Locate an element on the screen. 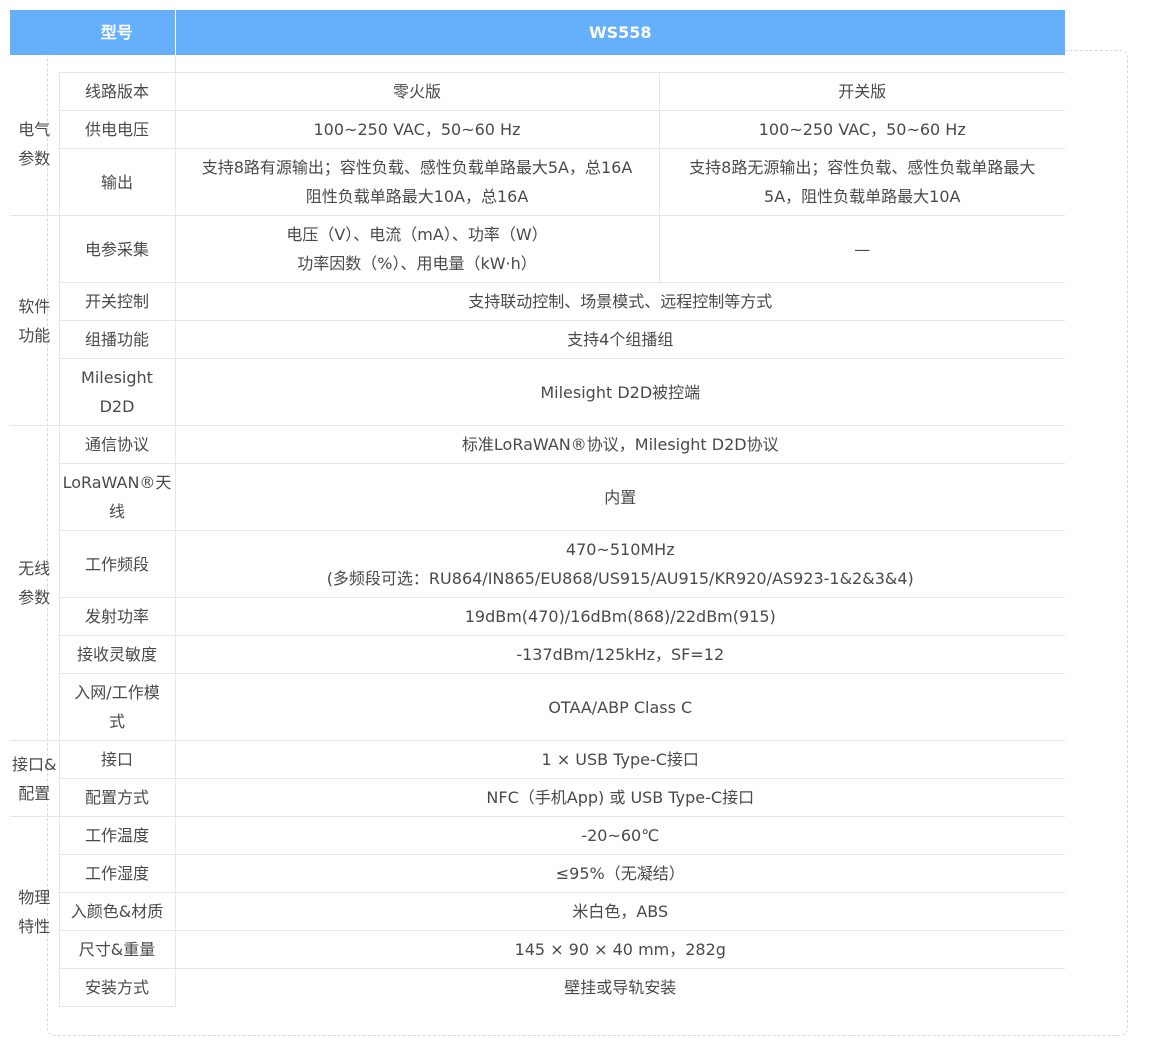 This screenshot has height=1052, width=1164. field-value: 零火版 is located at coordinates (417, 91).